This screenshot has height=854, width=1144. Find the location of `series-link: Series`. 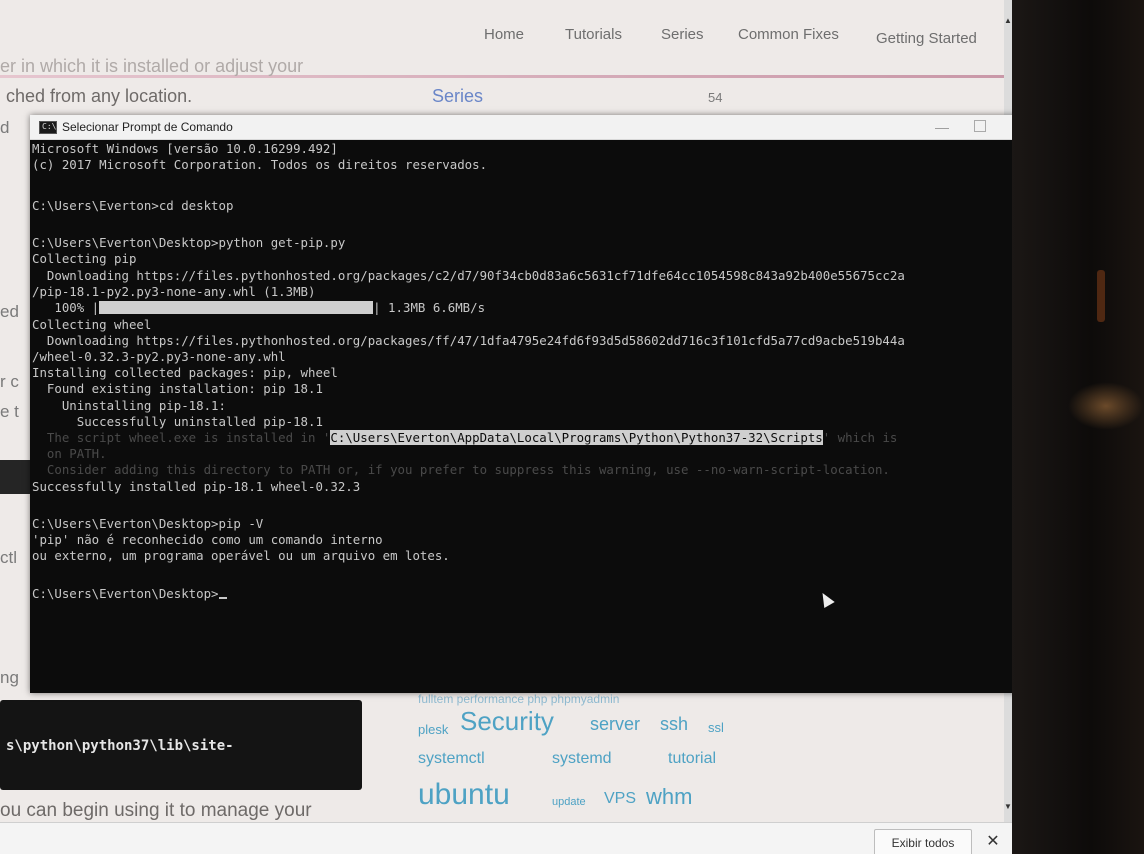

series-link: Series is located at coordinates (457, 96).